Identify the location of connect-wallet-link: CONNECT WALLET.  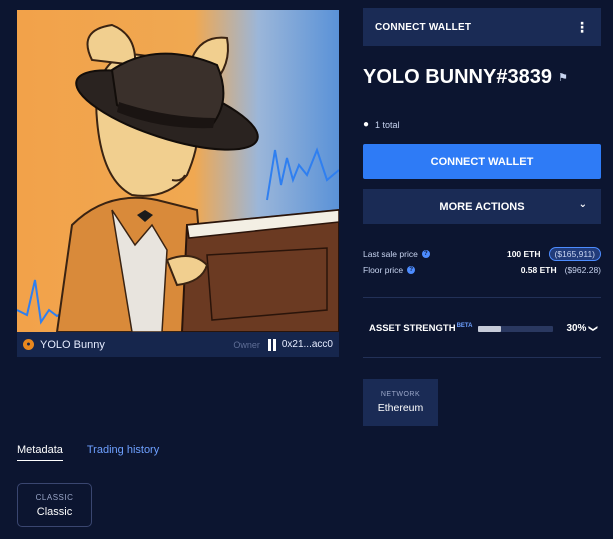
(423, 27).